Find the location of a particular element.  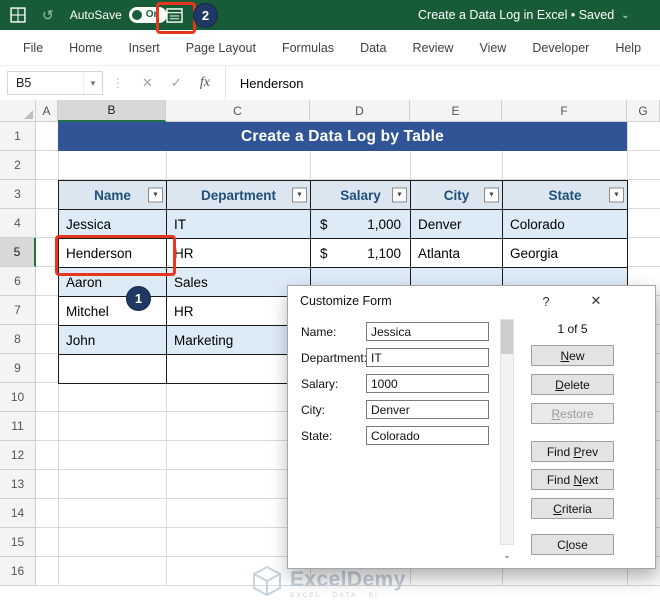

cell-f5: Georgia is located at coordinates (565, 253).